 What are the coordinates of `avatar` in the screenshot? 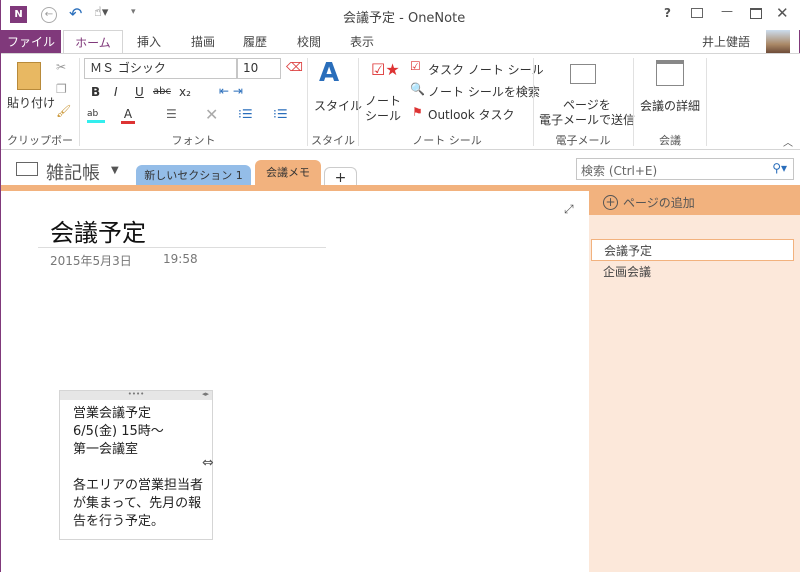 It's located at (778, 42).